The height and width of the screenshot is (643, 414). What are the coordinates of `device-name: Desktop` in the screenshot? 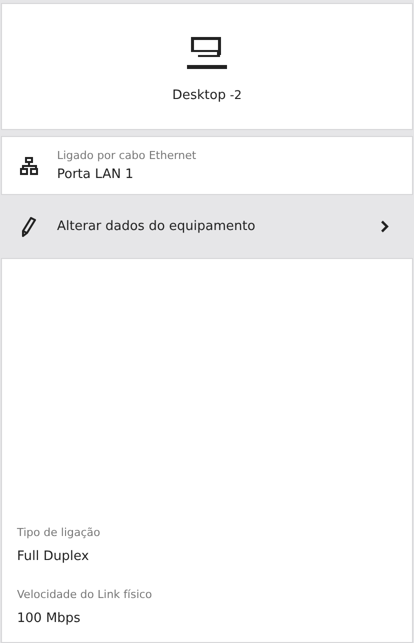 It's located at (199, 95).